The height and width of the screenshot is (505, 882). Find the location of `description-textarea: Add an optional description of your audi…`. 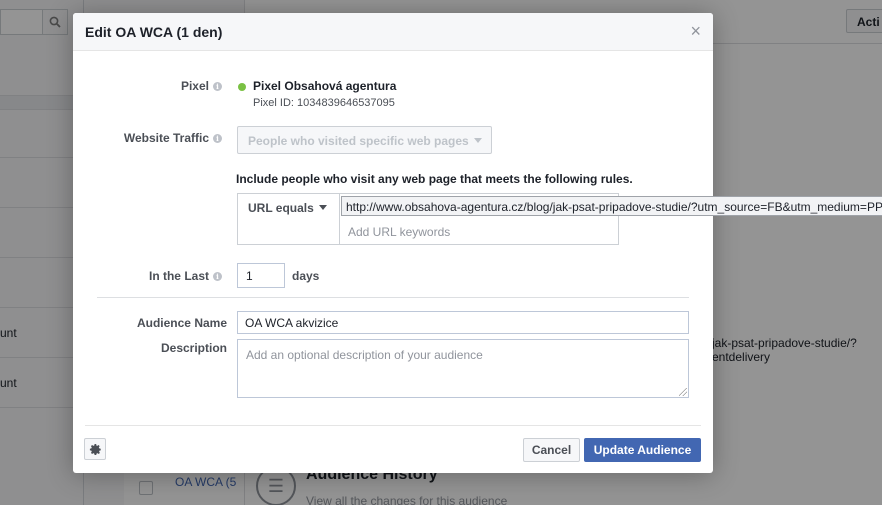

description-textarea: Add an optional description of your audi… is located at coordinates (463, 368).